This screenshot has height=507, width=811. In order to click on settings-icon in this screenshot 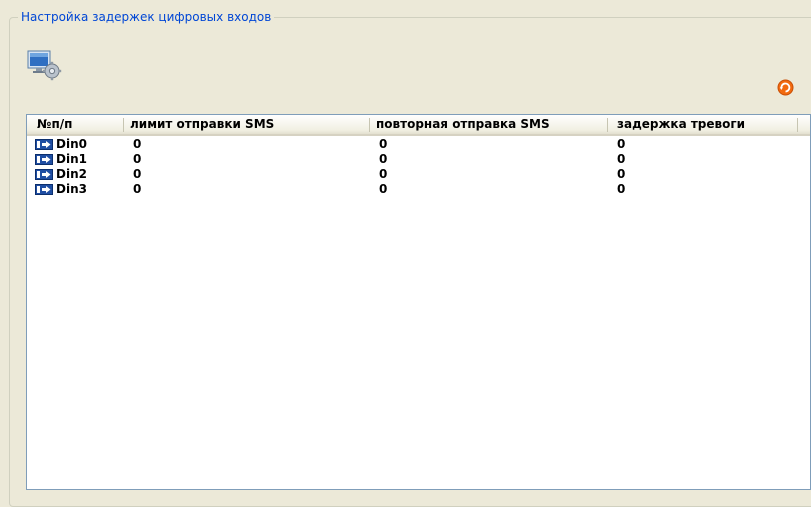, I will do `click(45, 66)`.